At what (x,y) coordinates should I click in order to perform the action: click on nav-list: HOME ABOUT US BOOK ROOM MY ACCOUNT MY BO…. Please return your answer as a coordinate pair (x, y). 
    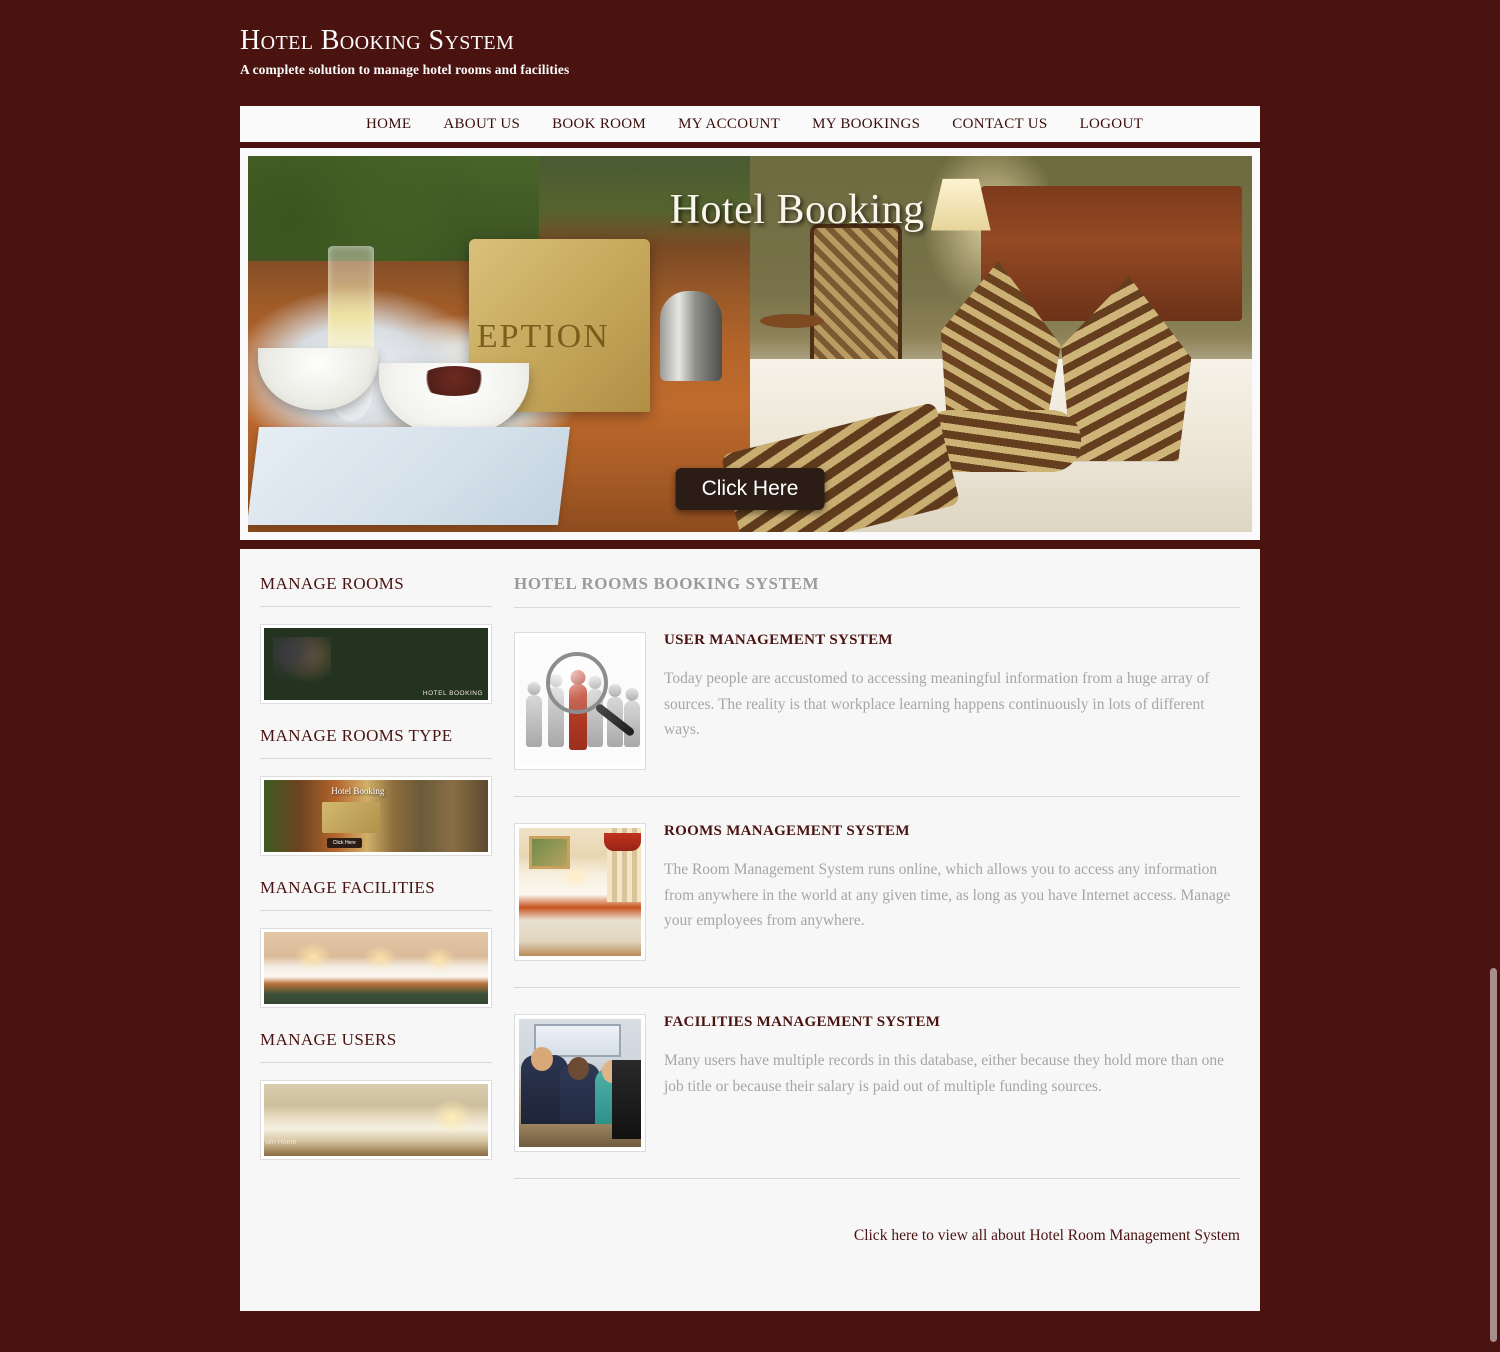
    Looking at the image, I should click on (754, 124).